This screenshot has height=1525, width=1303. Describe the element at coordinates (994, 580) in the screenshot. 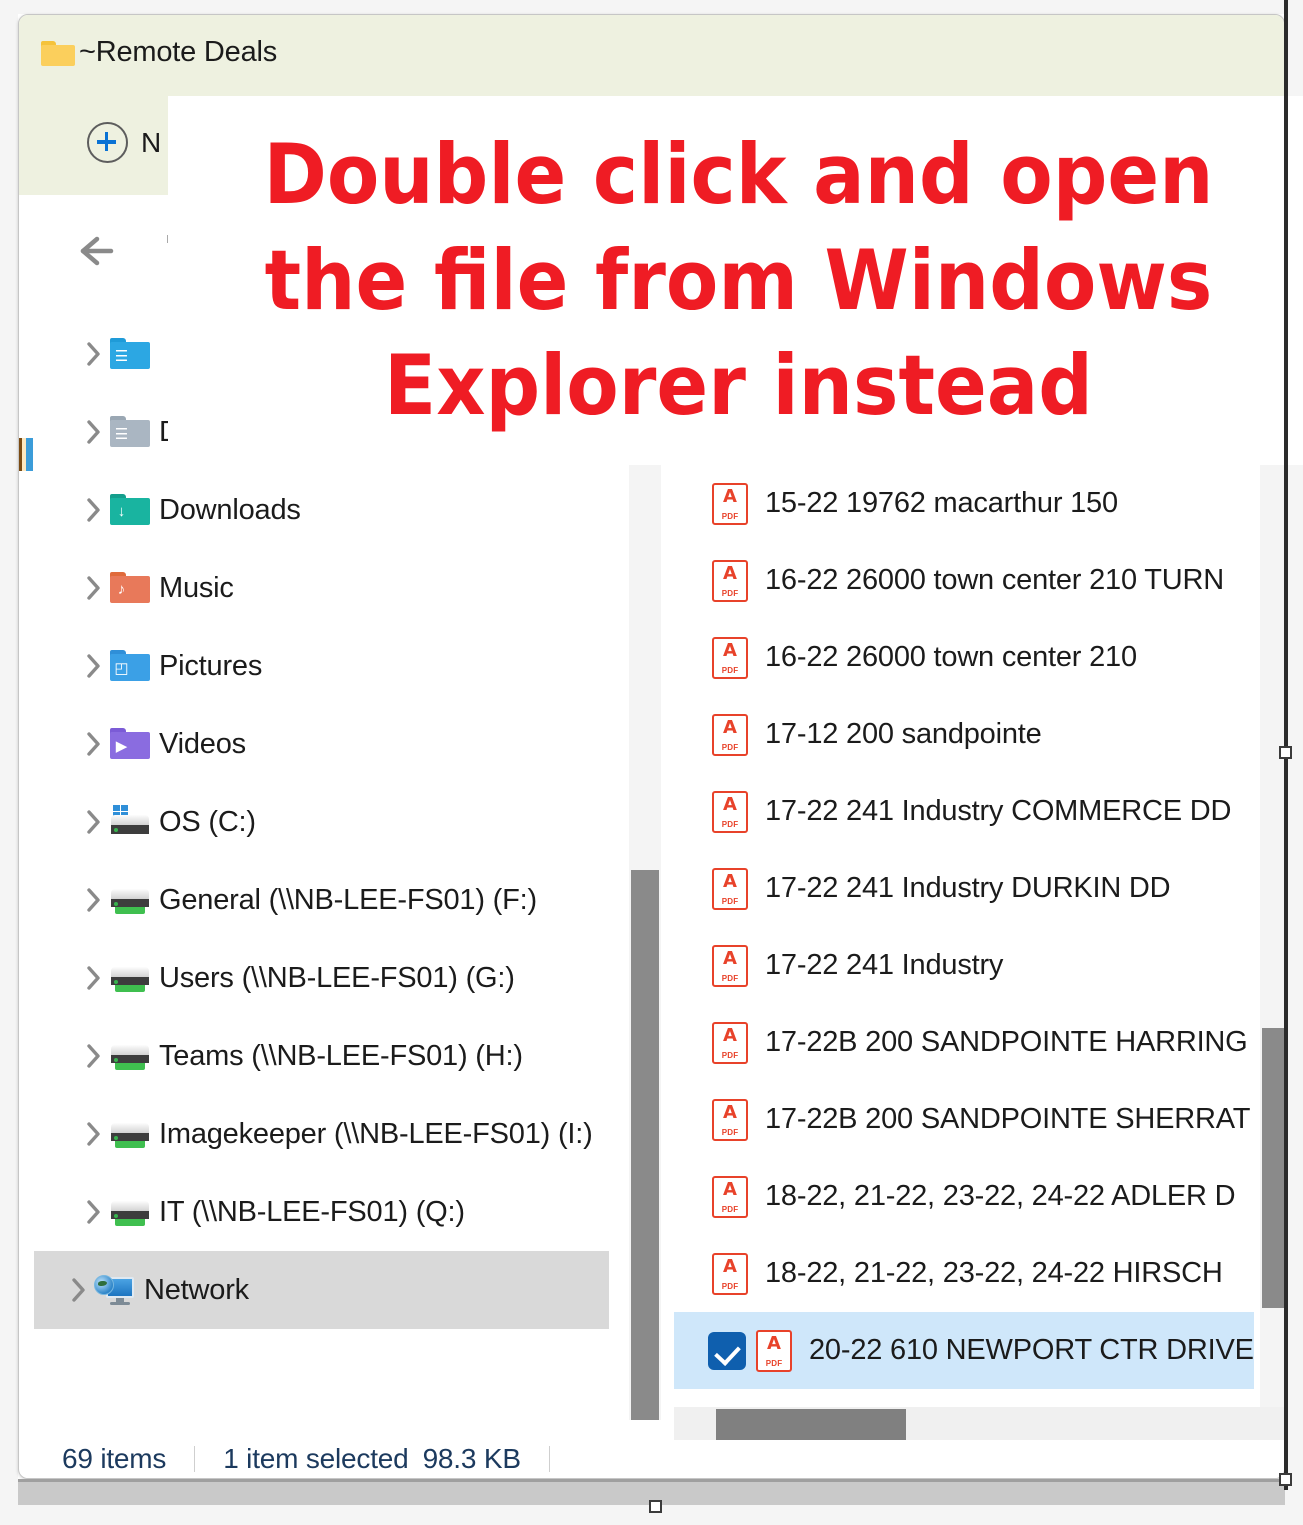

I see `file-name: 16-22 26000 town center 210 TURN` at that location.